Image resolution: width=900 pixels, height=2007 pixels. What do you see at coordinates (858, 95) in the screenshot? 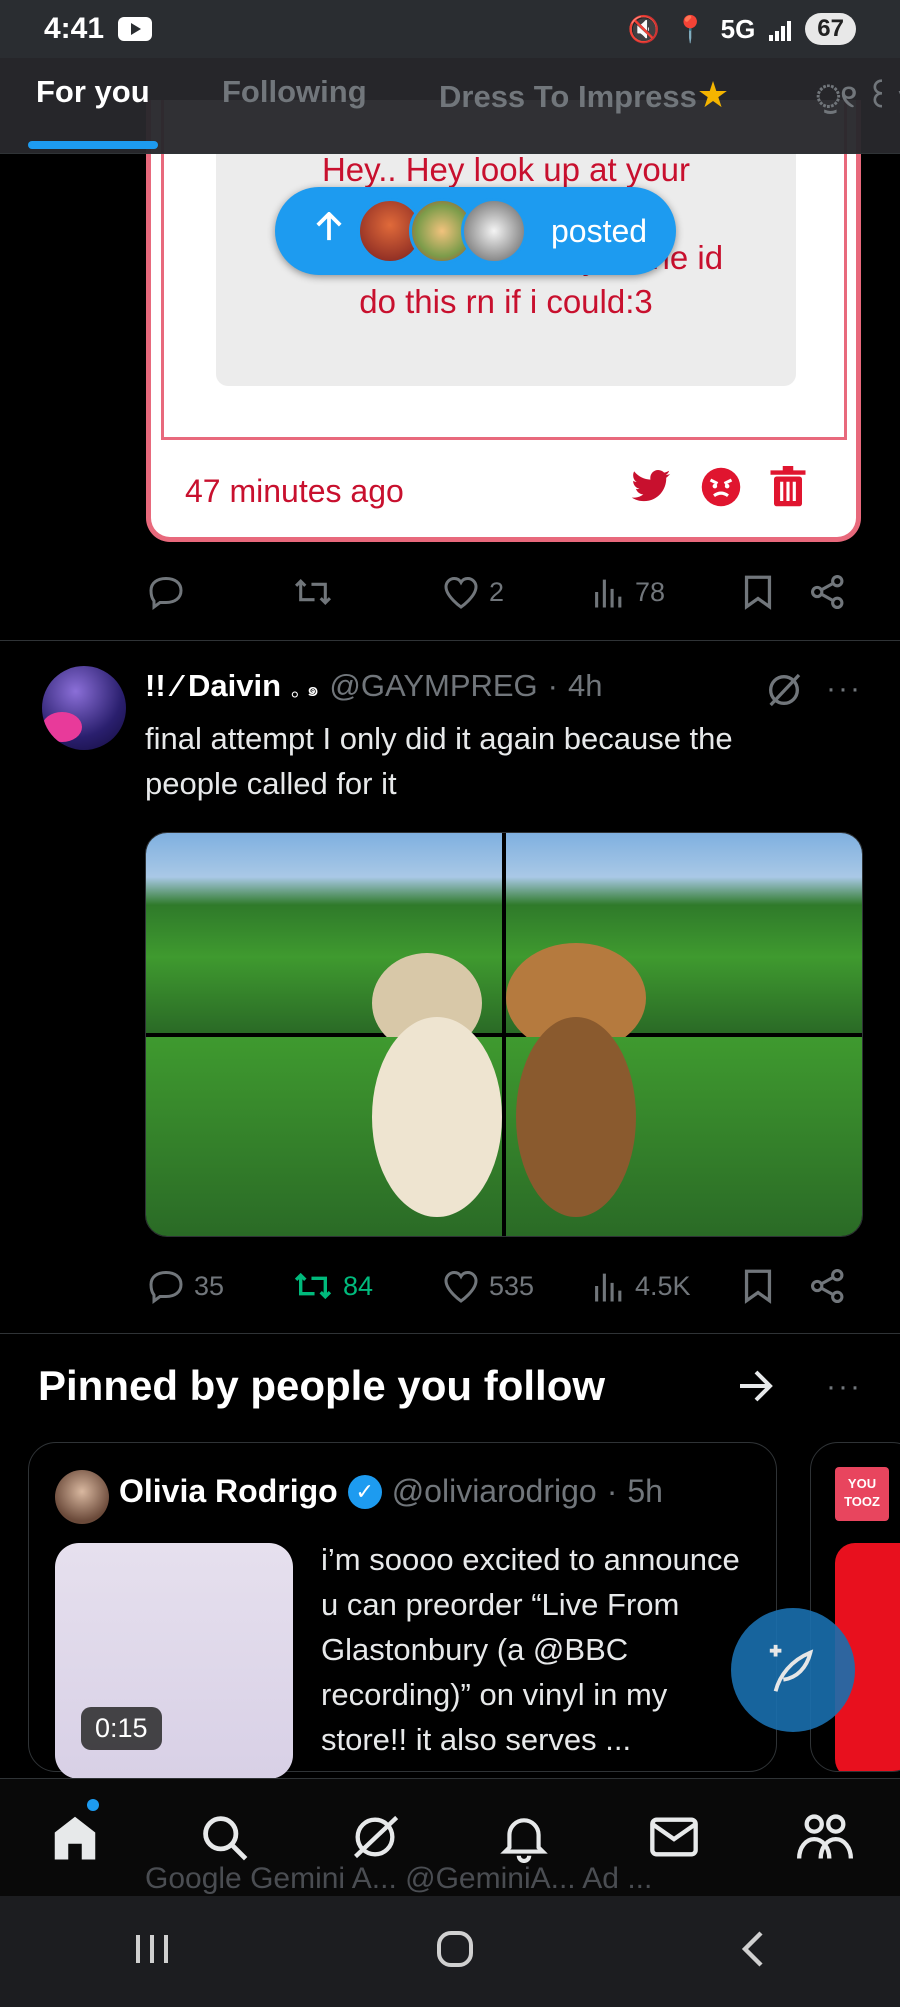
I see `tab-more: ੁ୧ ꒰ y` at bounding box center [858, 95].